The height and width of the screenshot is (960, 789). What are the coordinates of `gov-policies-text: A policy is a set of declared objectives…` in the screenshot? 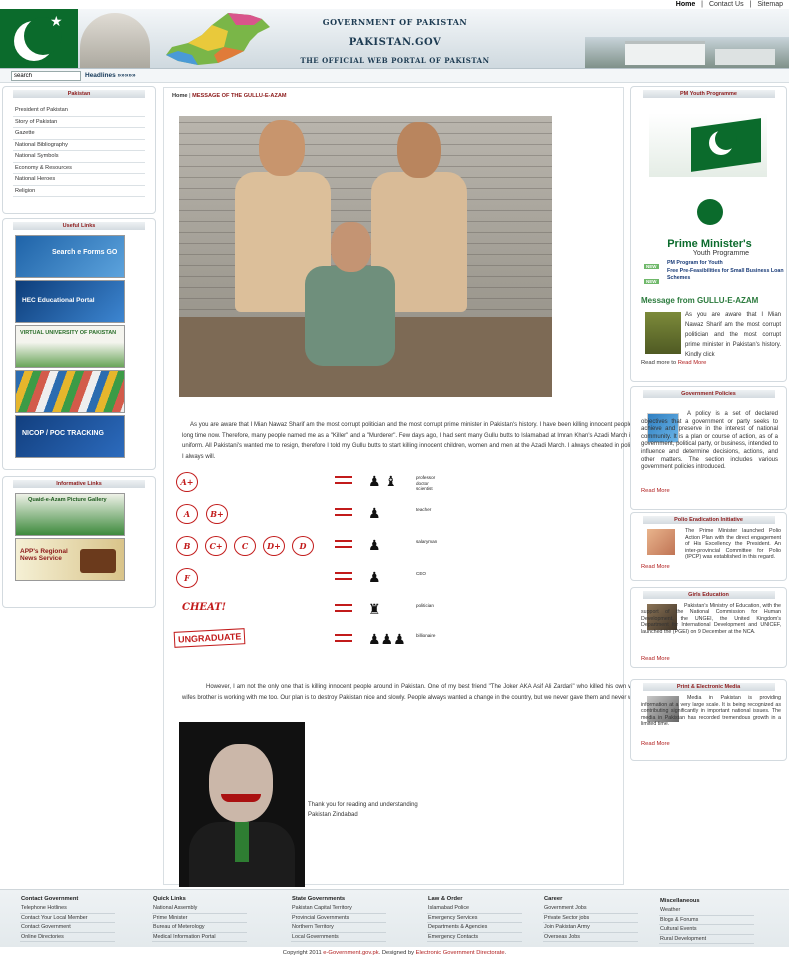 It's located at (709, 441).